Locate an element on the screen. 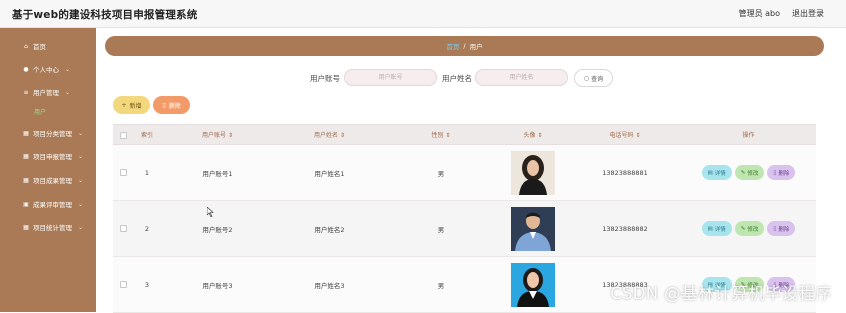  select-all-checkbox is located at coordinates (123, 135).